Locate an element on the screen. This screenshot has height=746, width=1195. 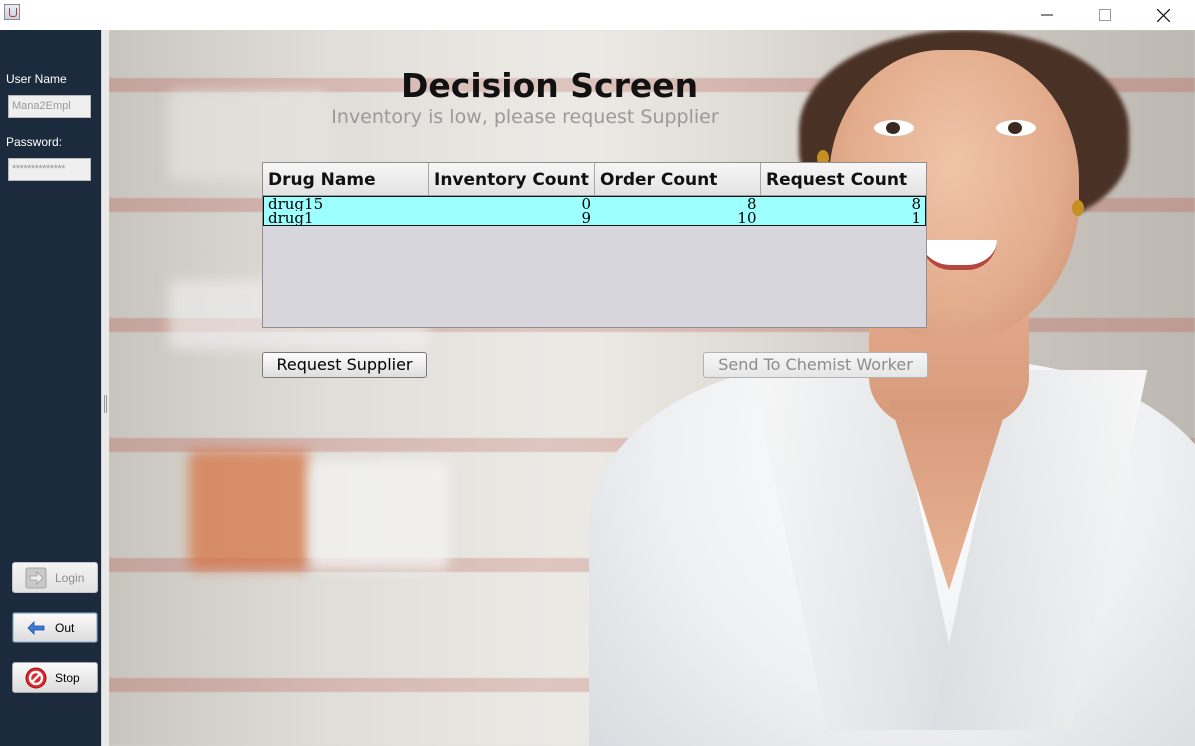
stop-icon is located at coordinates (36, 678).